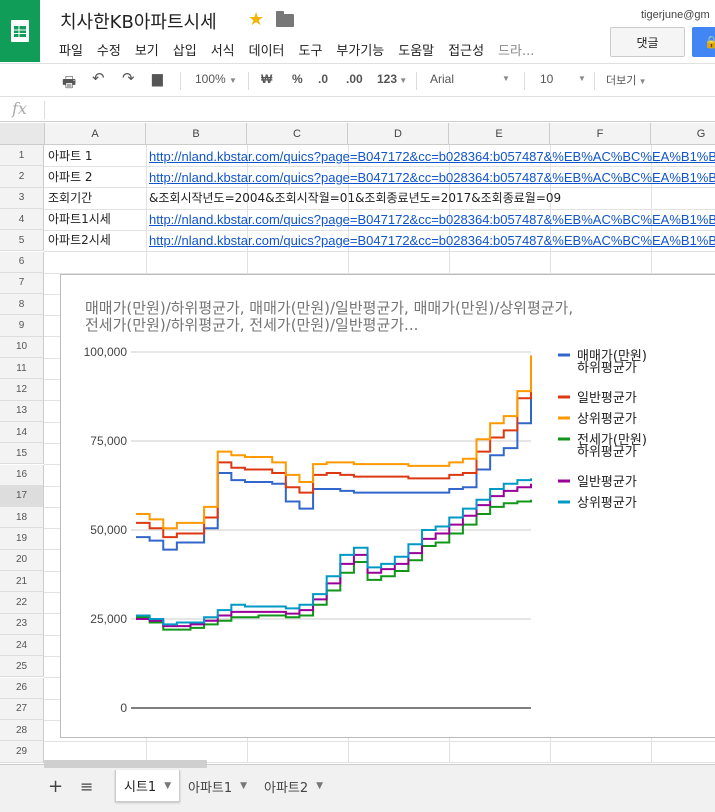 The image size is (715, 812). Describe the element at coordinates (22, 241) in the screenshot. I see `row-header: 5` at that location.